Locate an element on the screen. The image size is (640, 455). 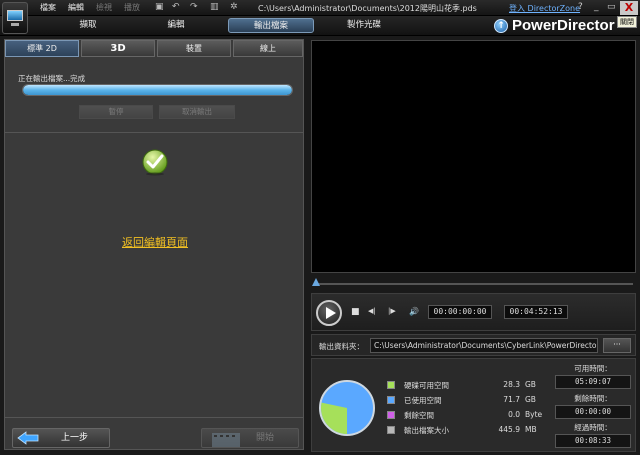
legend-swatch-remaining is located at coordinates (391, 415).